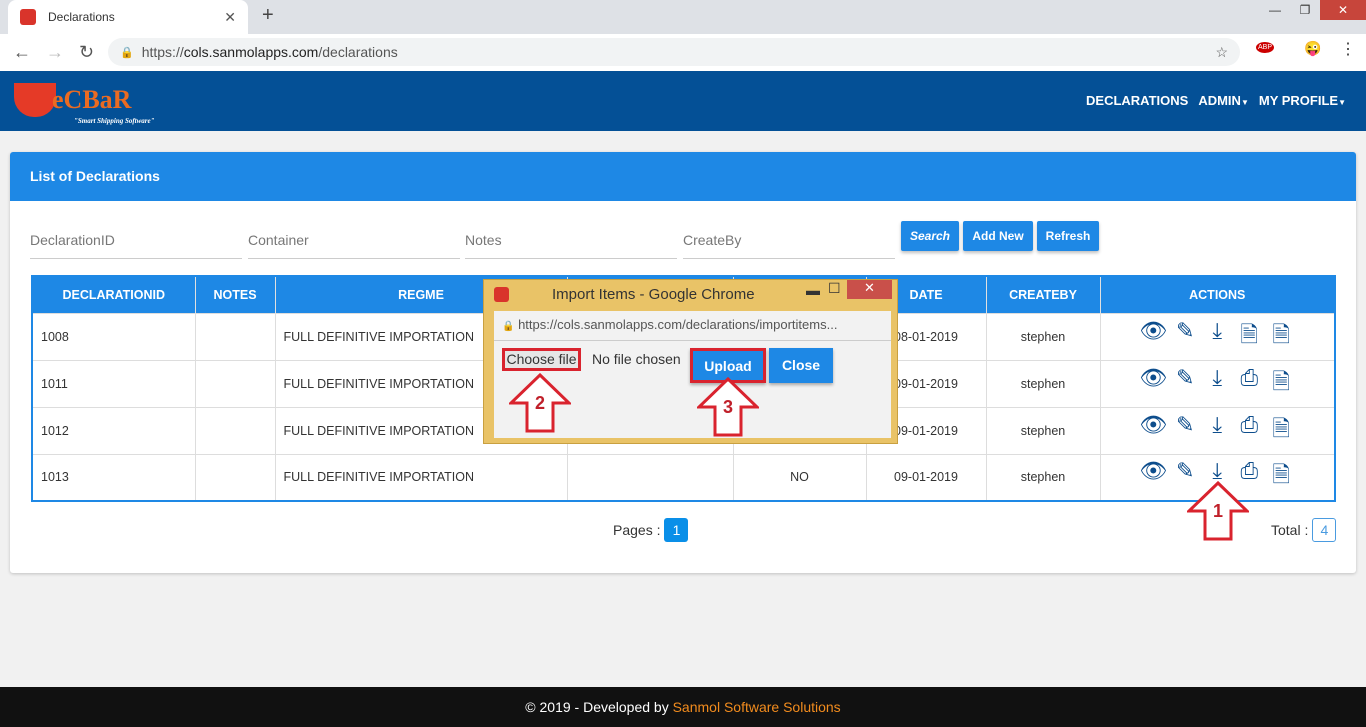 The height and width of the screenshot is (727, 1366). I want to click on url-path: /declarations, so click(358, 52).